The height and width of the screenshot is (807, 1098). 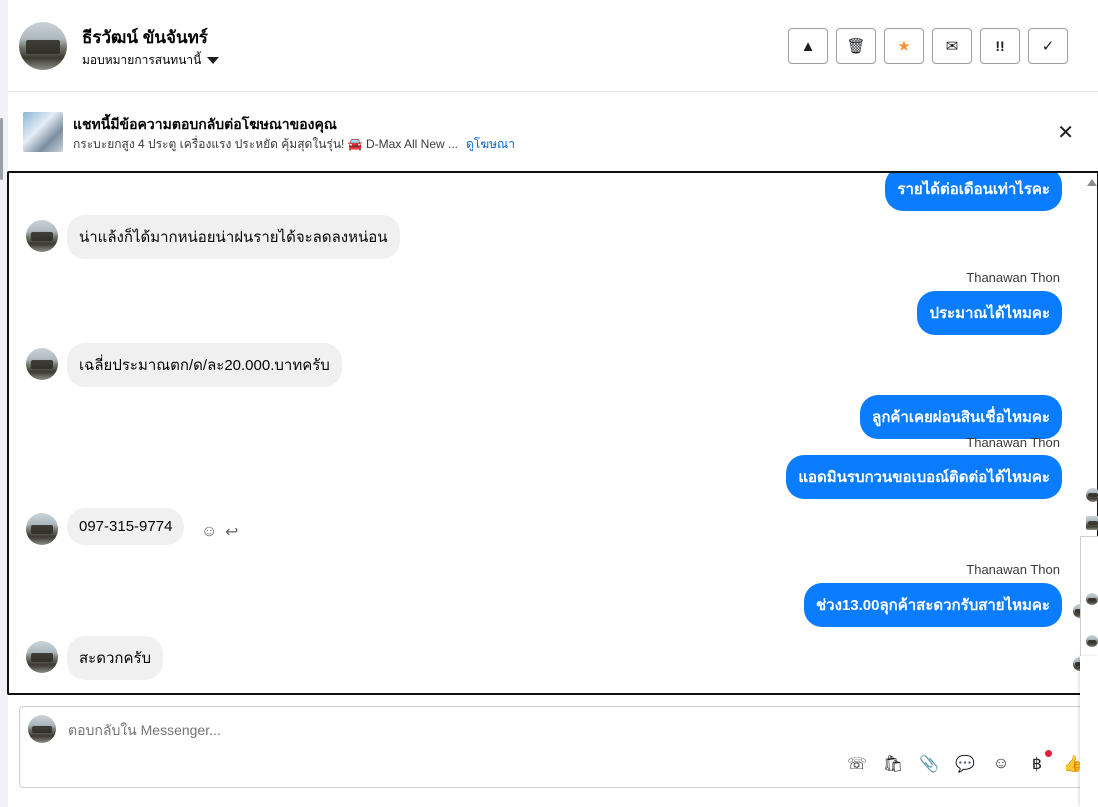 I want to click on page-avatar, so click(x=42, y=729).